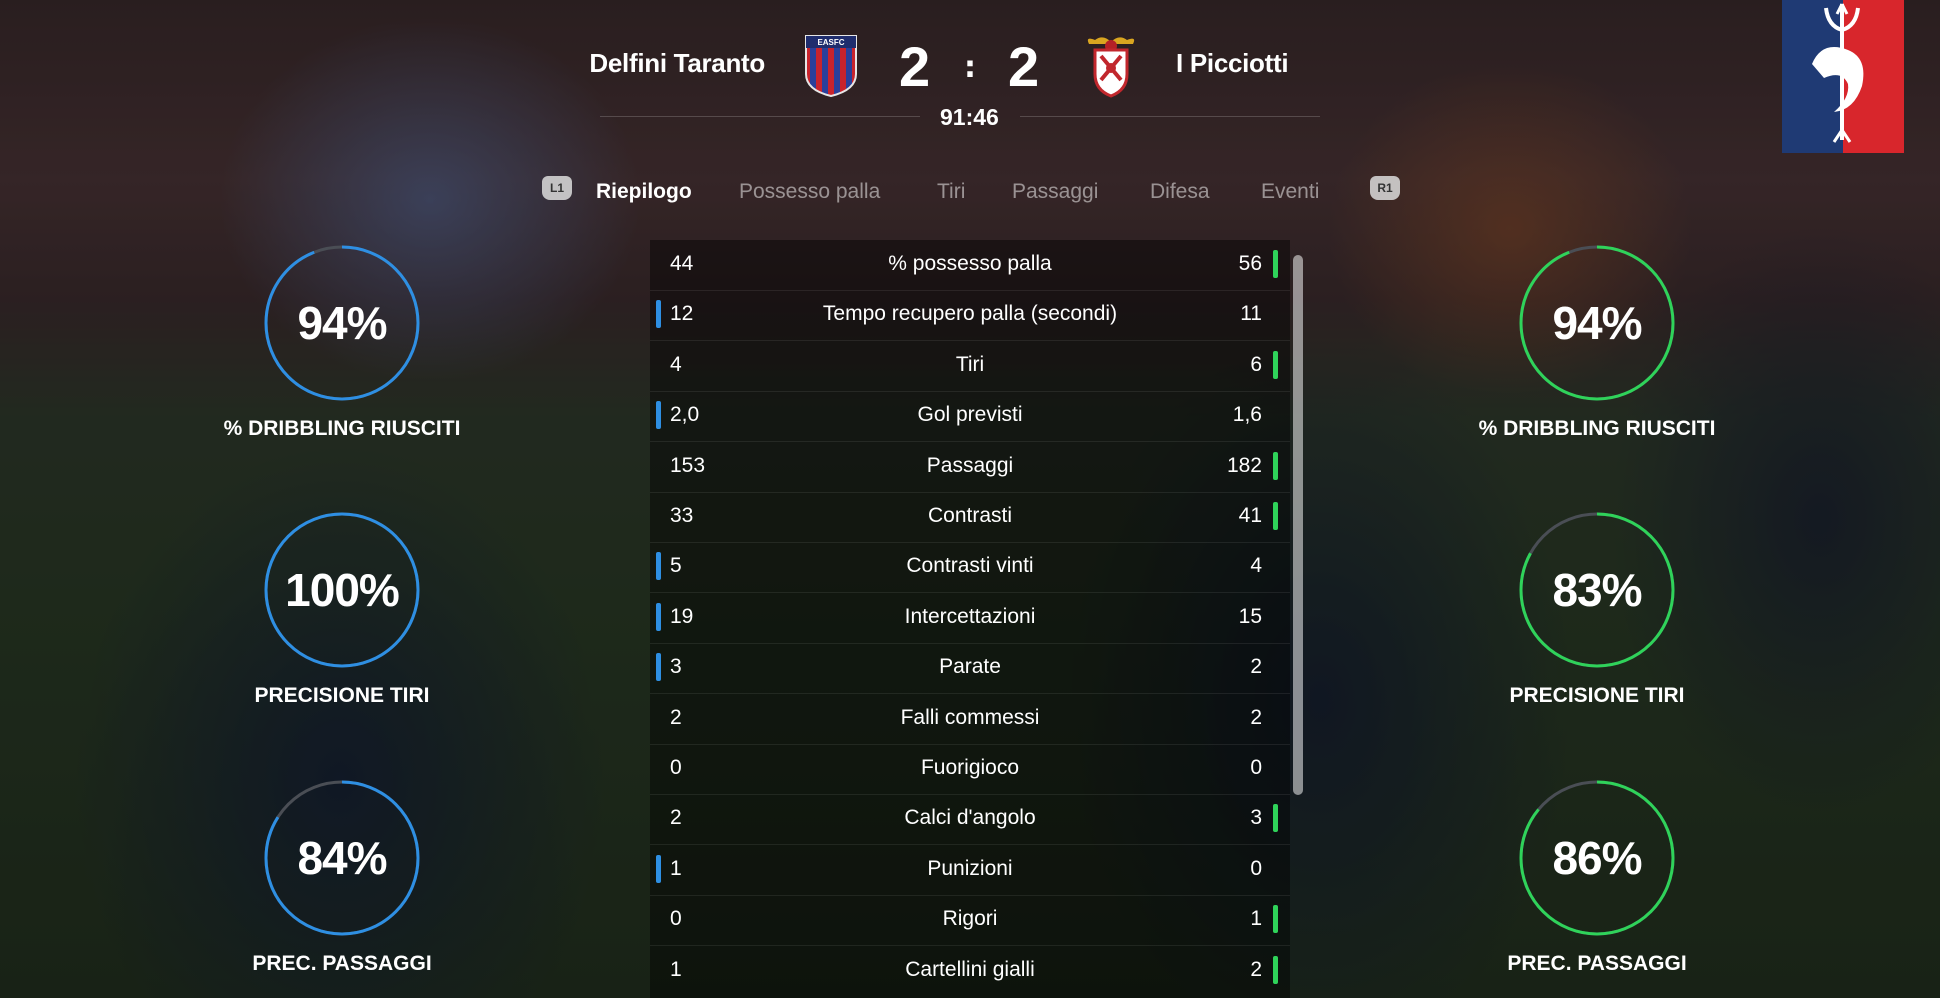  I want to click on stat-away-value: 1, so click(1256, 919).